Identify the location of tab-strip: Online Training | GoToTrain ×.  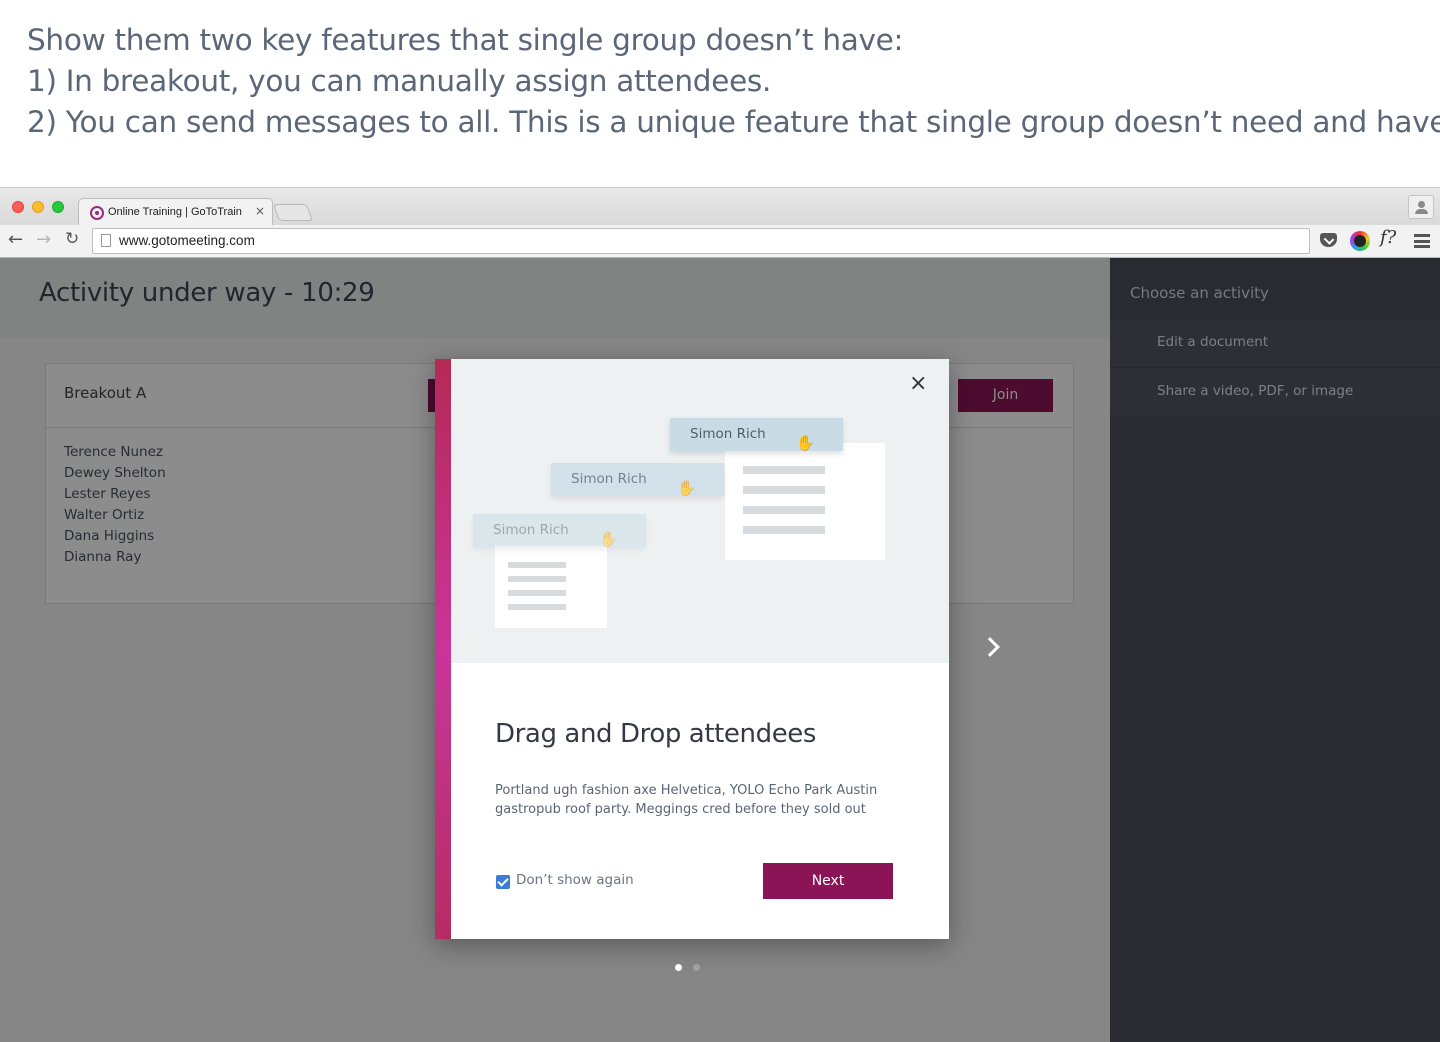
(720, 206).